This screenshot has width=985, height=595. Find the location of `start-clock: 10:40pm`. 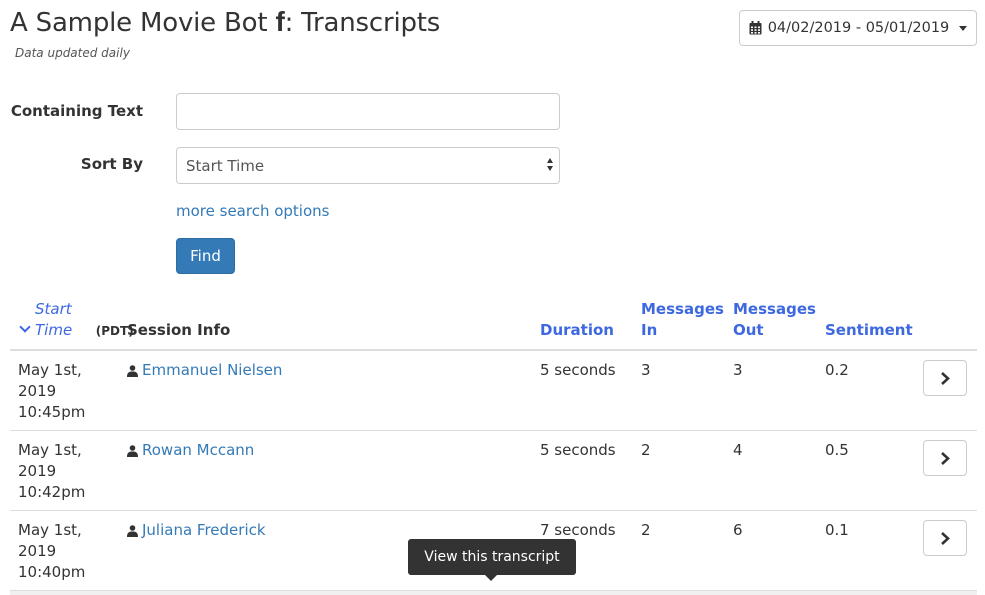

start-clock: 10:40pm is located at coordinates (52, 572).